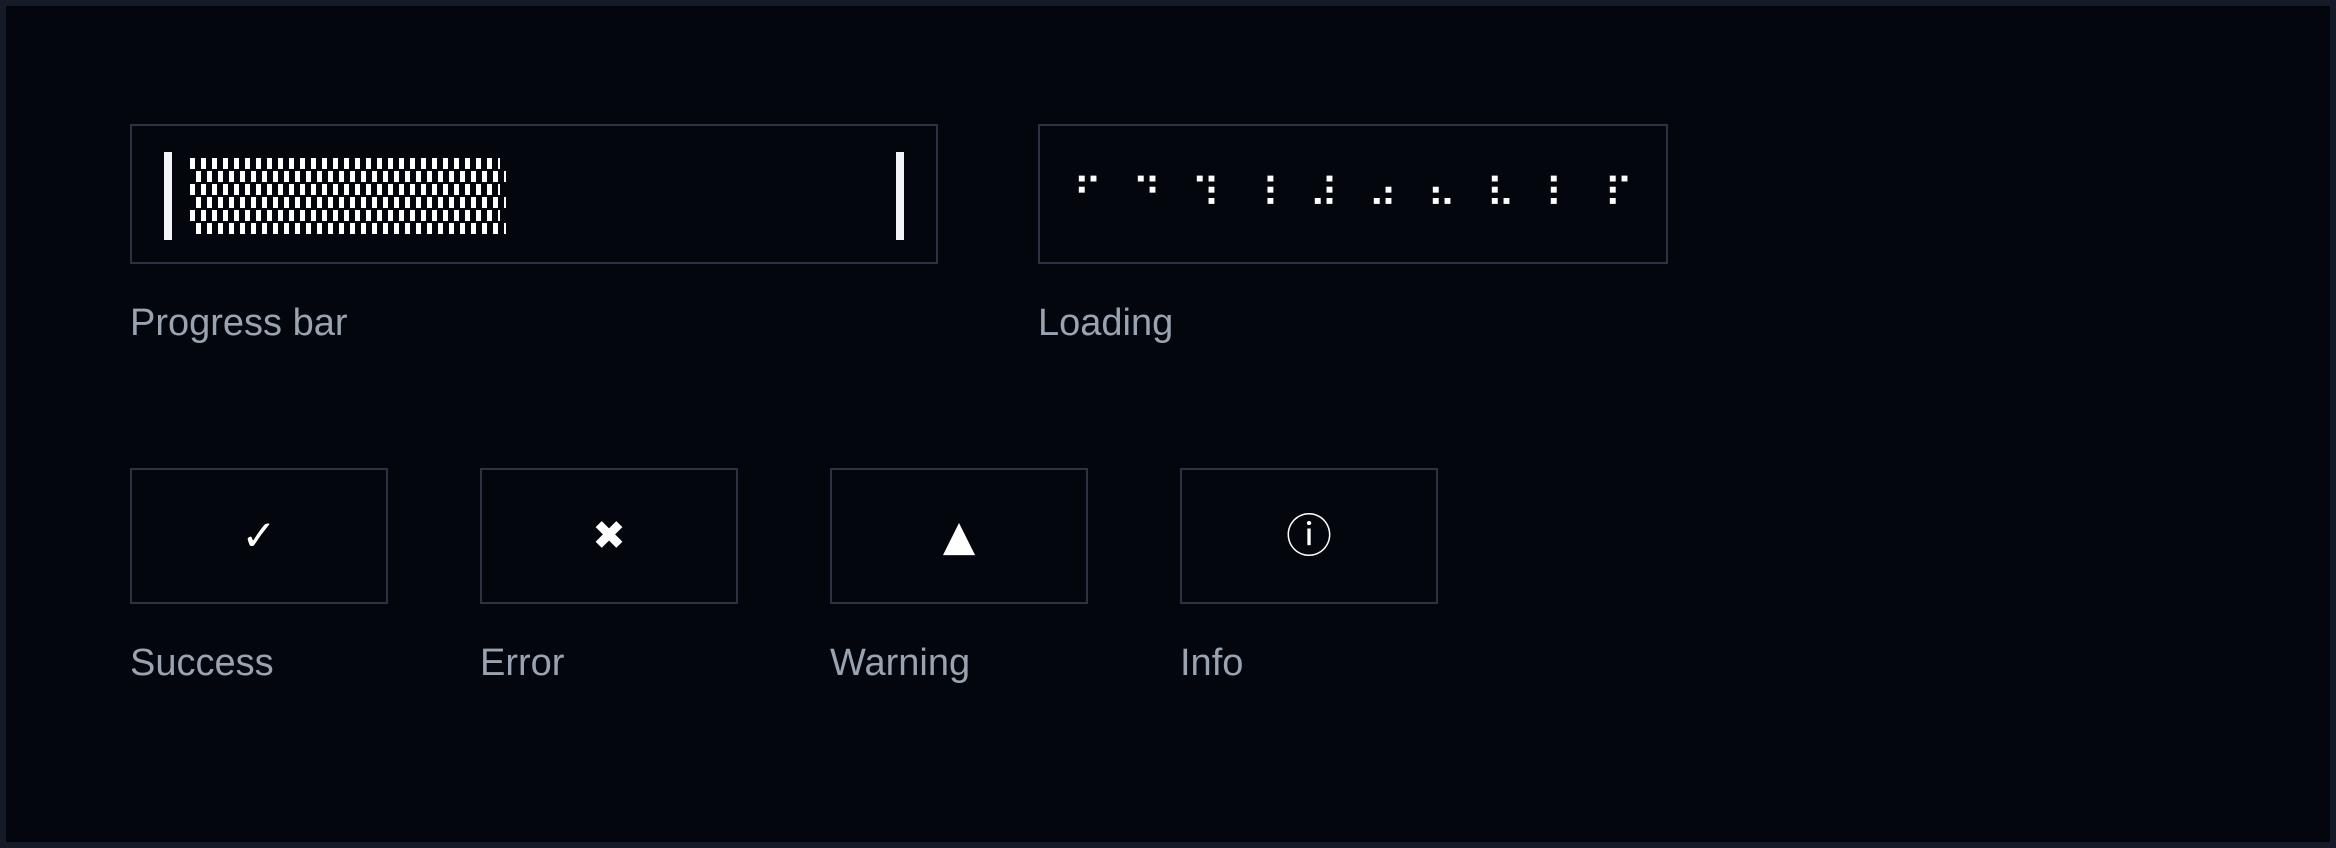  What do you see at coordinates (1264, 194) in the screenshot?
I see `spinner-frame-3: ⠸` at bounding box center [1264, 194].